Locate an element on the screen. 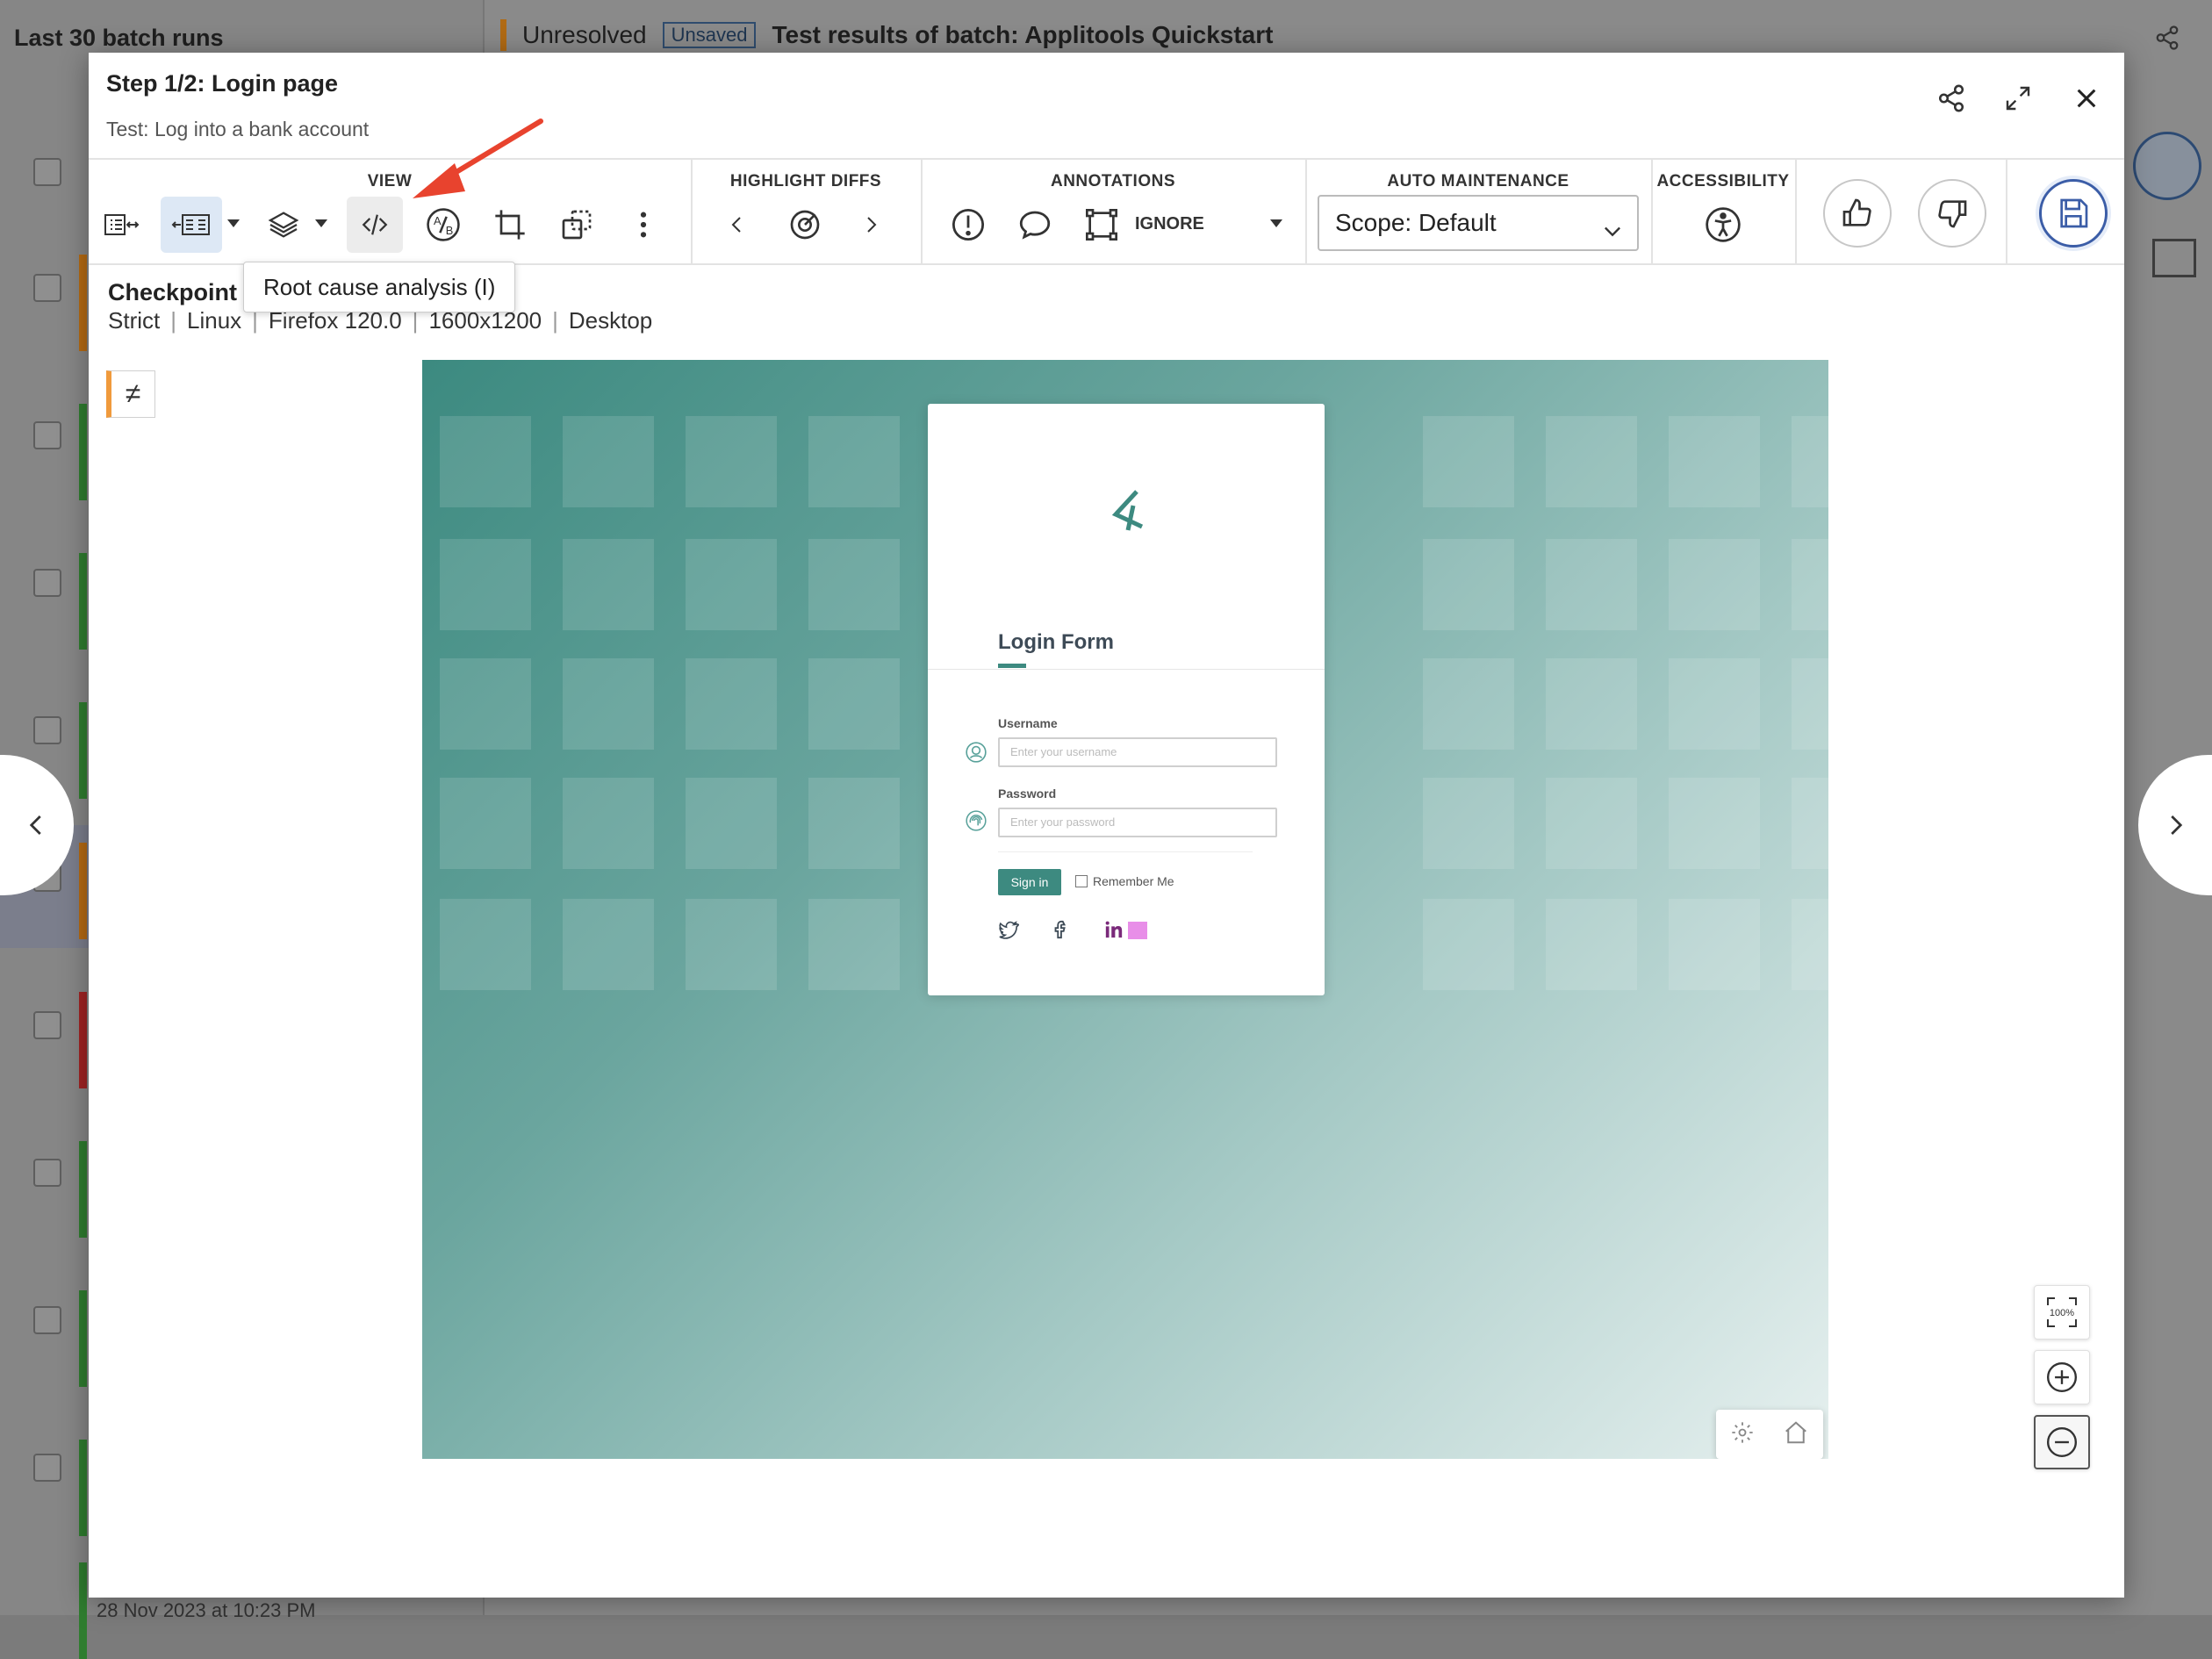 The image size is (2212, 1659). login-form-title: Login Form is located at coordinates (1056, 642).